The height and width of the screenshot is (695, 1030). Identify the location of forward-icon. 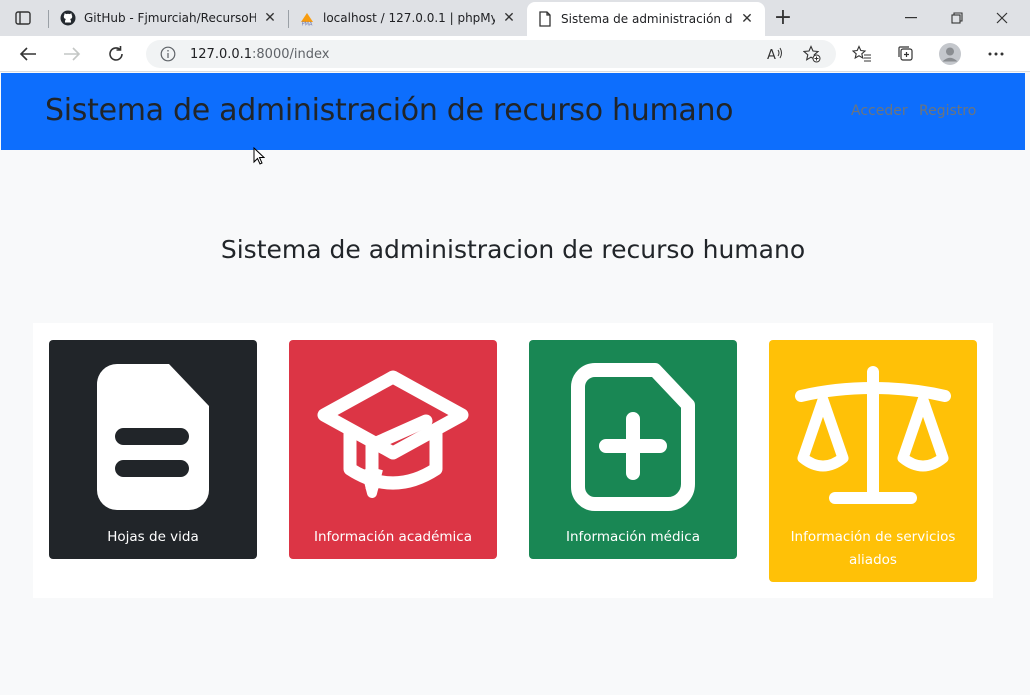
(72, 54).